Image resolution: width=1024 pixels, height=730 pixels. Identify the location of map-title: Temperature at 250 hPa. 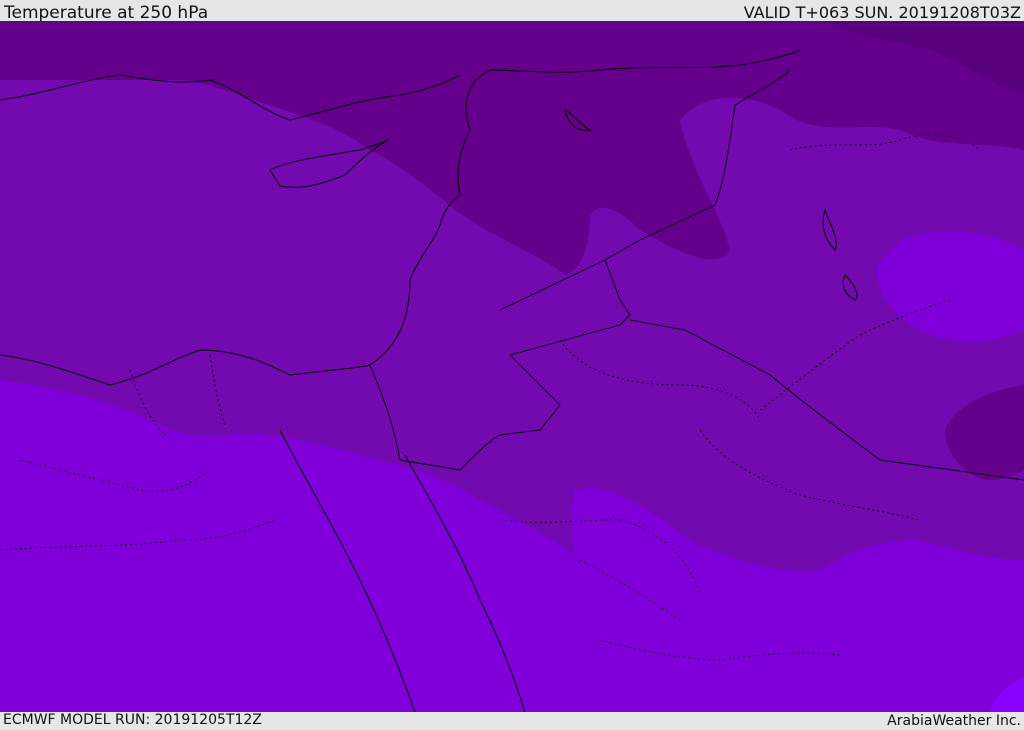
(106, 13).